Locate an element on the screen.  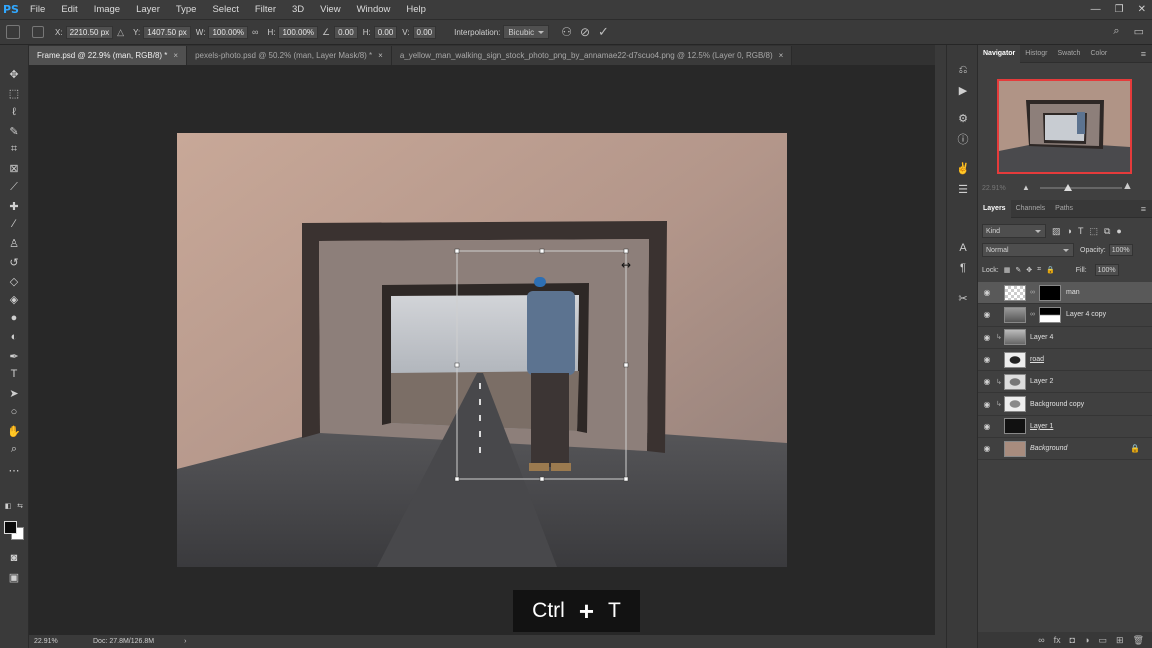
add-mask-icon: ◘ is located at coordinates (1072, 640).